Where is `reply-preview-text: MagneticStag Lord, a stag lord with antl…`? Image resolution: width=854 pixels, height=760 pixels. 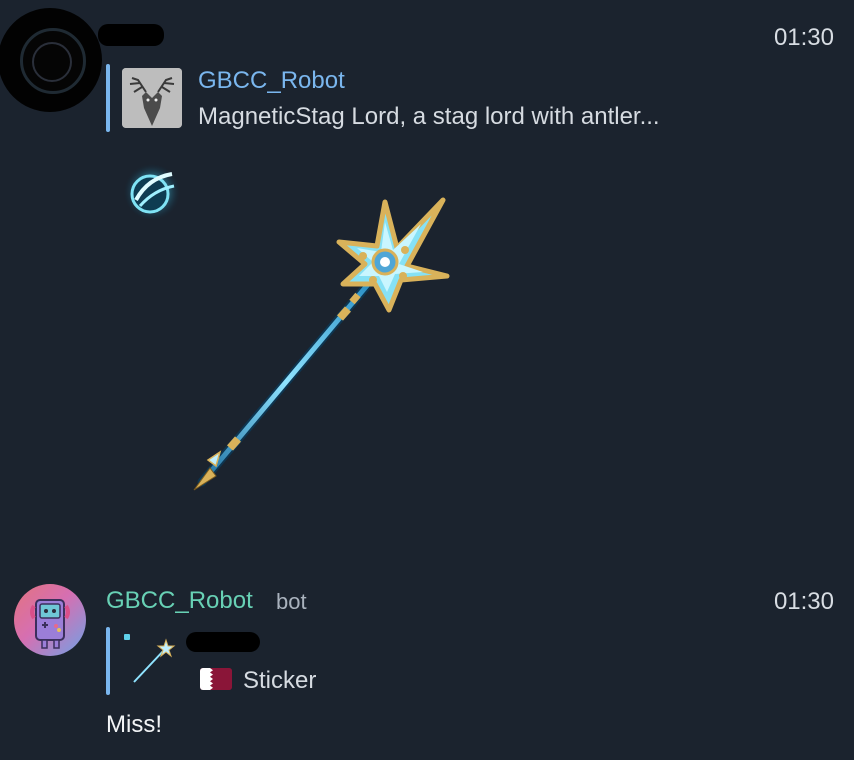
reply-preview-text: MagneticStag Lord, a stag lord with antl… is located at coordinates (429, 116).